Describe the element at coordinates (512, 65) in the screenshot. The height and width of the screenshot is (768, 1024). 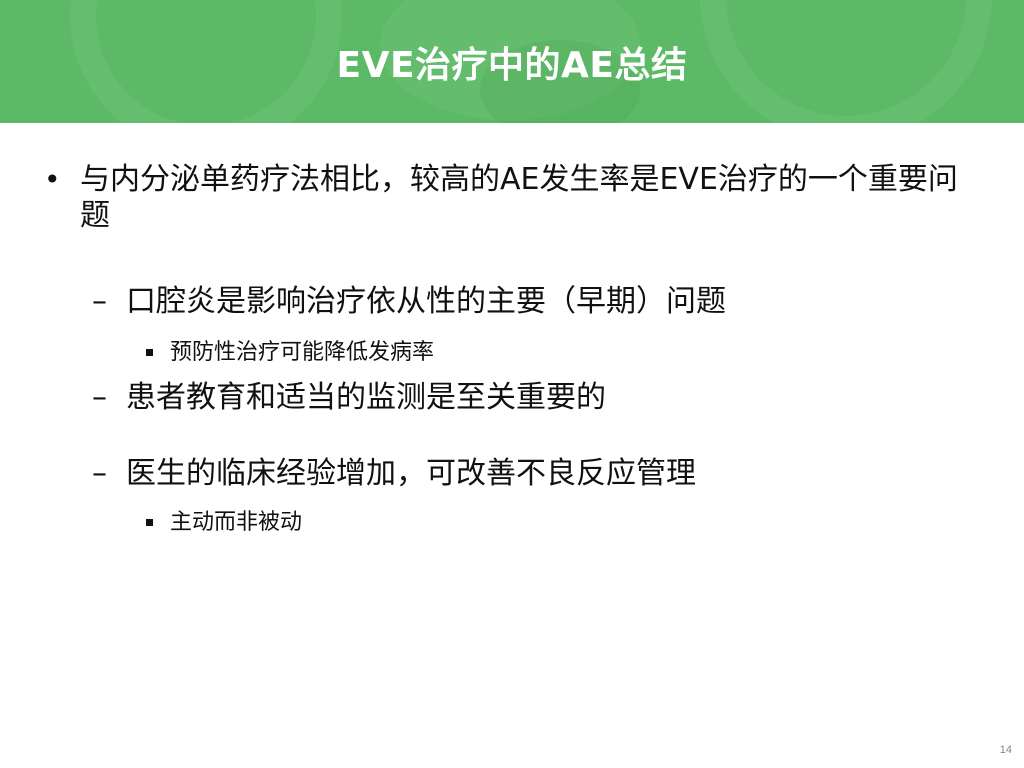
I see `slide-title: EVE治疗中的AE总结` at that location.